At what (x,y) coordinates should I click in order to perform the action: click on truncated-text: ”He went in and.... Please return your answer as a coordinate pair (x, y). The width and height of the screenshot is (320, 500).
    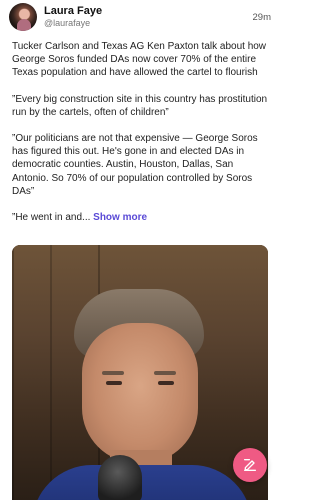
    Looking at the image, I should click on (51, 218).